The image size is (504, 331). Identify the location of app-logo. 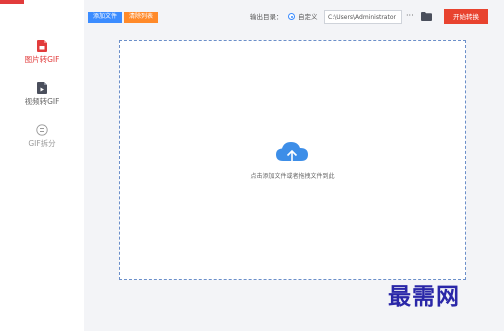
(12, 2).